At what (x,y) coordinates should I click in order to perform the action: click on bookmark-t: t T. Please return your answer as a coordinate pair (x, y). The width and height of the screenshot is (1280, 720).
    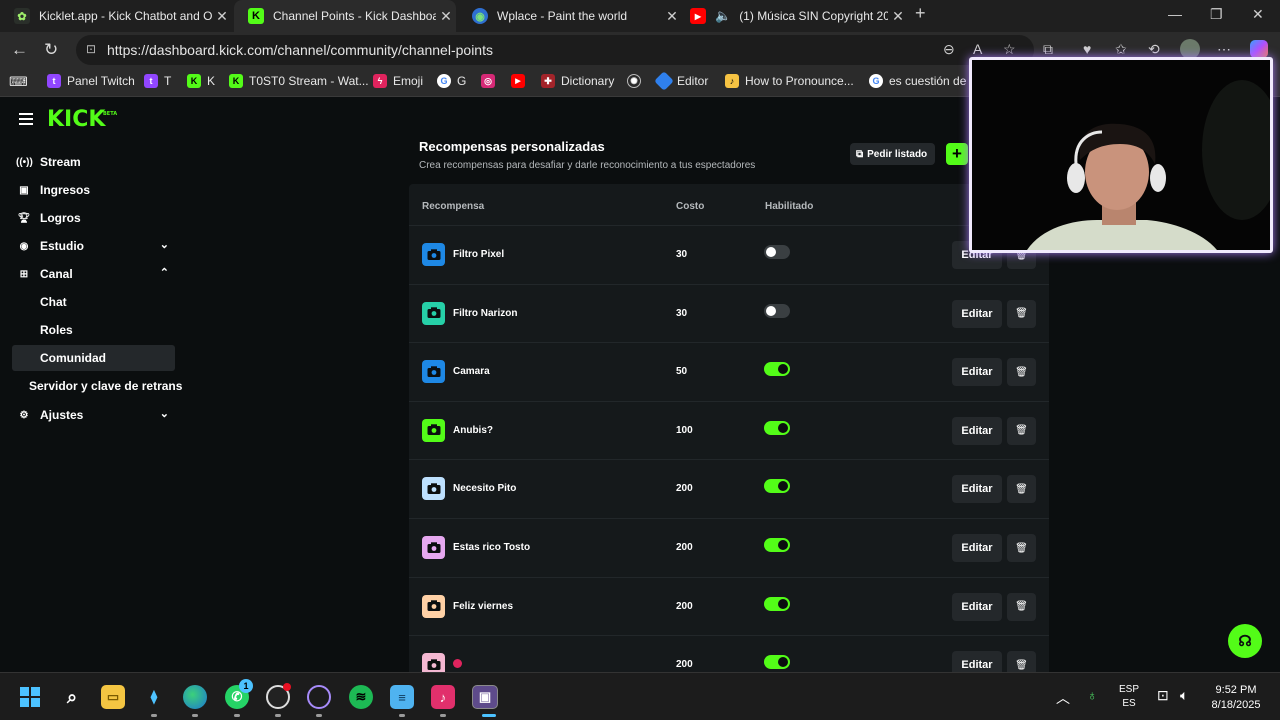
    Looking at the image, I should click on (157, 81).